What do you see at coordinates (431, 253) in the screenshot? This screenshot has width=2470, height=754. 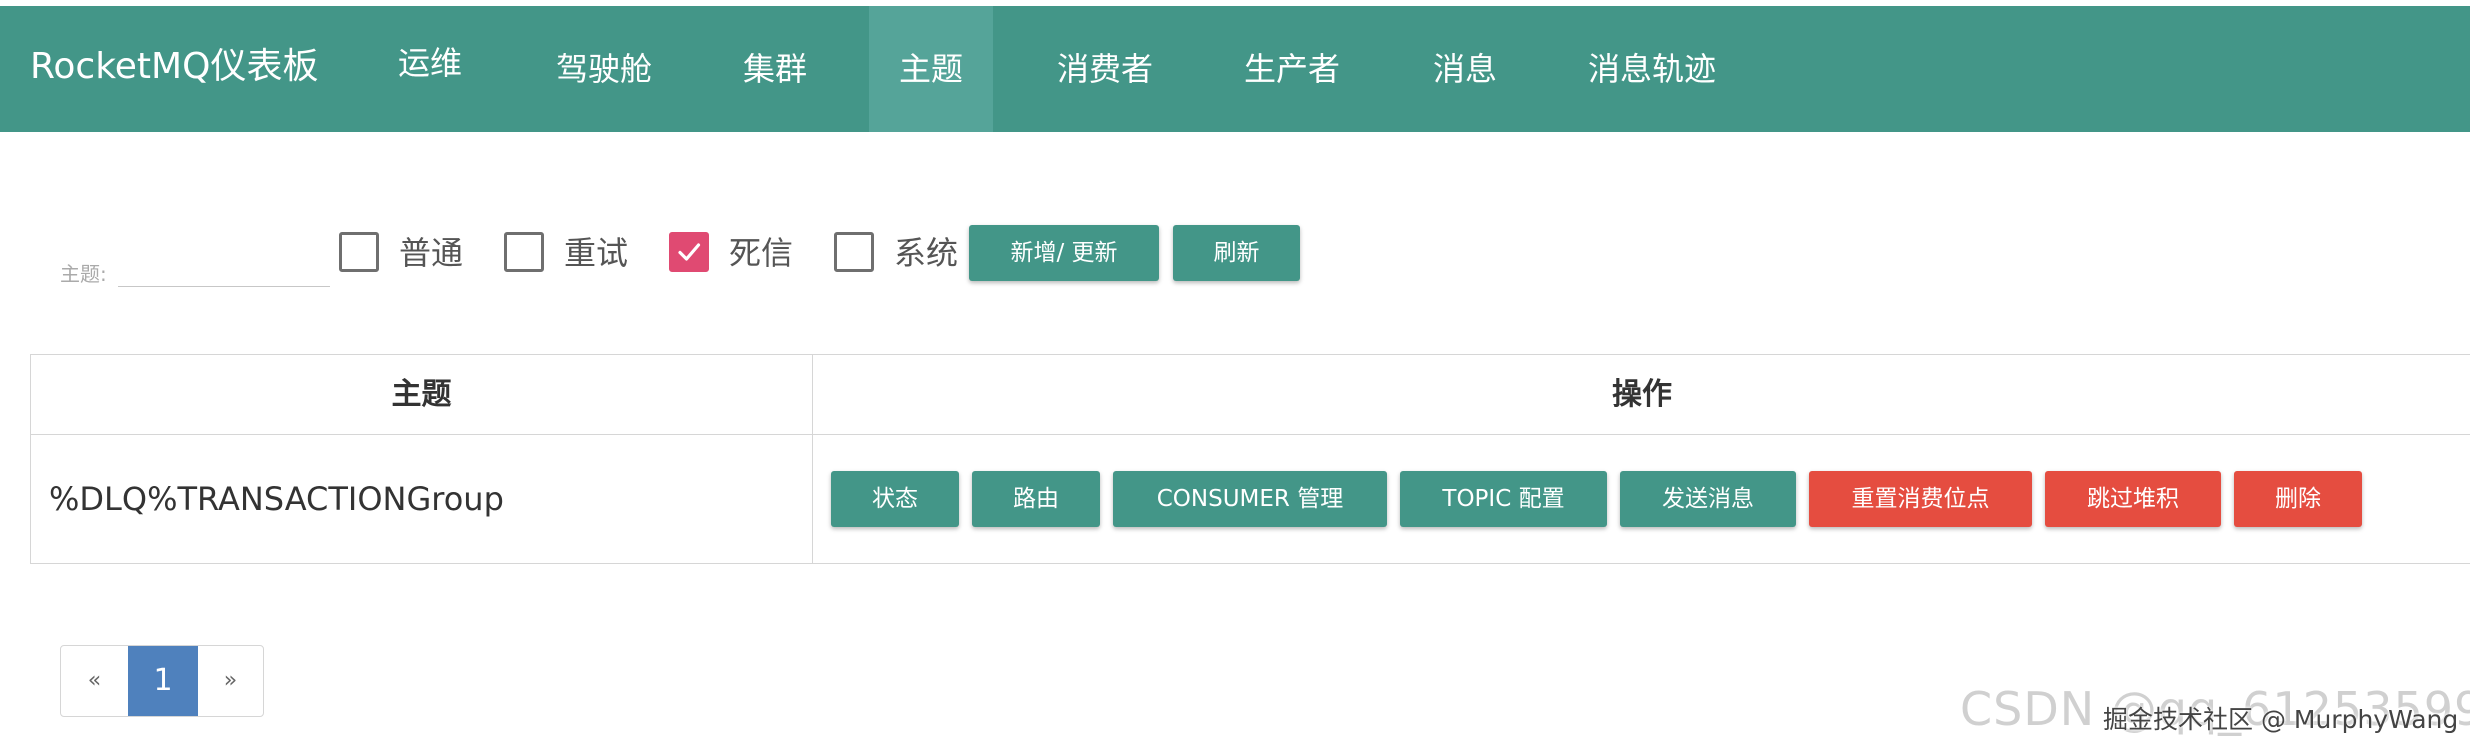 I see `checkbox-normal-label: 普通` at bounding box center [431, 253].